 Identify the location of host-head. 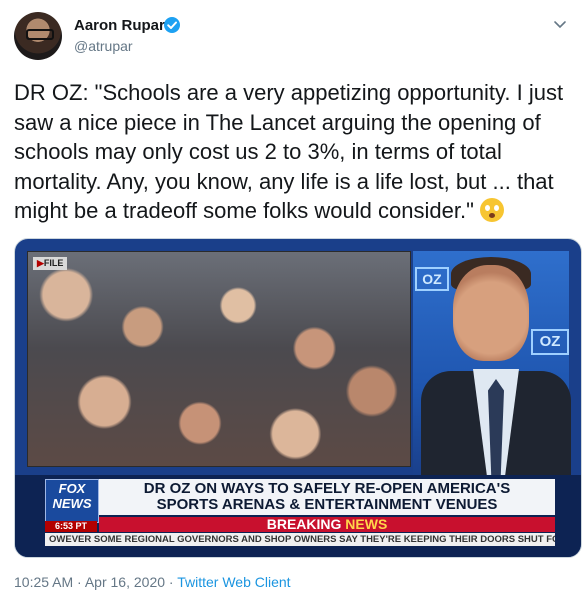
(491, 313).